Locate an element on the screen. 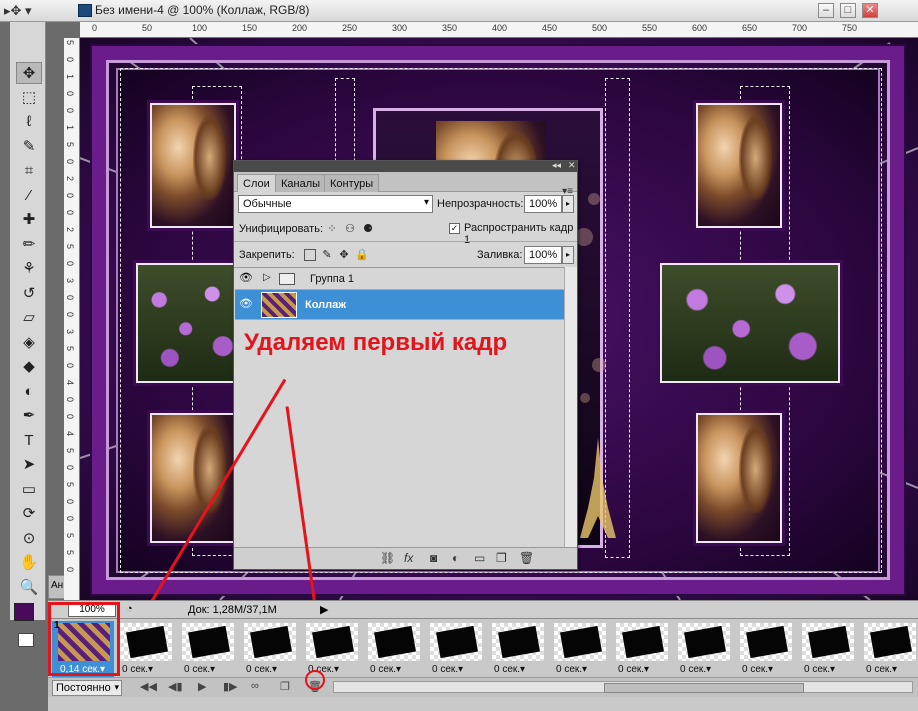 This screenshot has width=918, height=711. tab-channels: Каналы is located at coordinates (301, 183).